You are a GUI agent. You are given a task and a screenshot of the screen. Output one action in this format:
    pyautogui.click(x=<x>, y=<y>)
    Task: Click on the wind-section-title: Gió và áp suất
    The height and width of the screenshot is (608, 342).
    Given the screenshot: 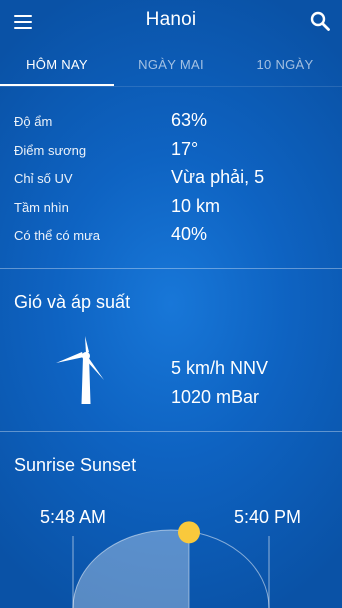 What is the action you would take?
    pyautogui.click(x=72, y=302)
    